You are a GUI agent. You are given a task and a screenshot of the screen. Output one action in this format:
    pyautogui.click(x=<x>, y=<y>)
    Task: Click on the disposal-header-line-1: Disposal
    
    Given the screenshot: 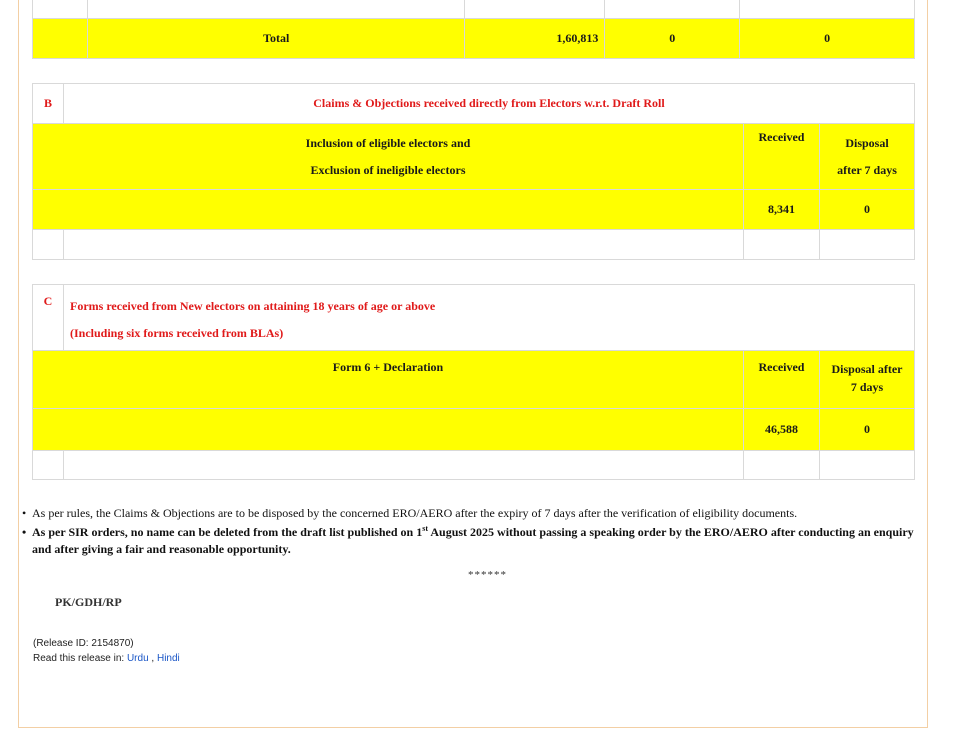 What is the action you would take?
    pyautogui.click(x=867, y=143)
    